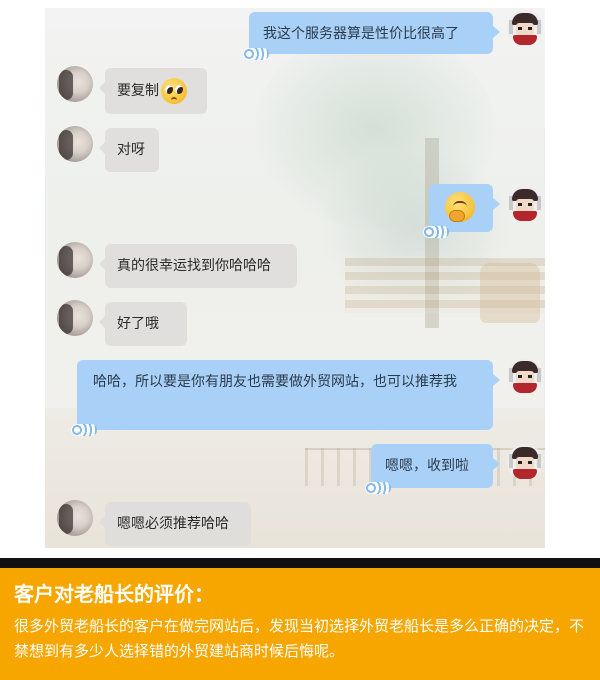  What do you see at coordinates (427, 466) in the screenshot?
I see `message-text: 嗯嗯，收到啦` at bounding box center [427, 466].